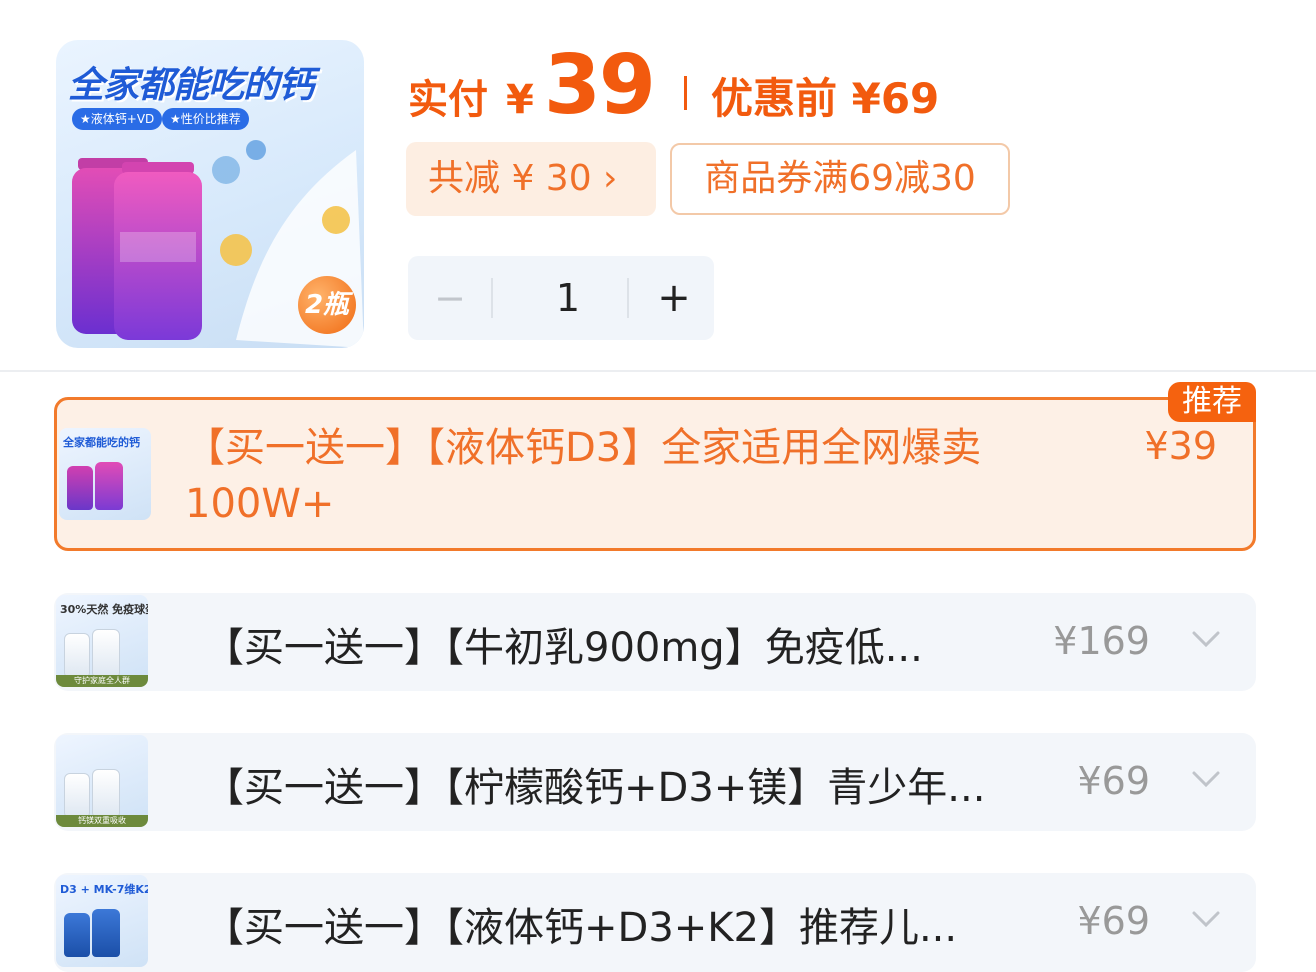 Image resolution: width=1316 pixels, height=972 pixels. What do you see at coordinates (448, 100) in the screenshot?
I see `pay-label: 实付` at bounding box center [448, 100].